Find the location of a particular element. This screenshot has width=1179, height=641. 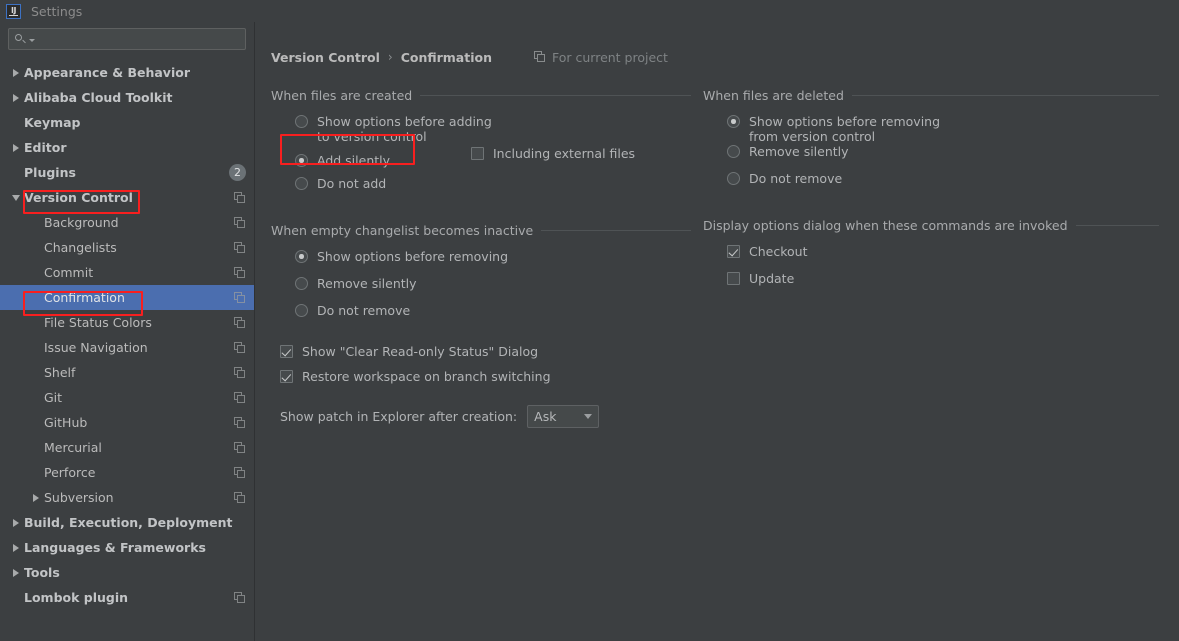

sidebar-item-plugins: Plugins 2 is located at coordinates (127, 172).